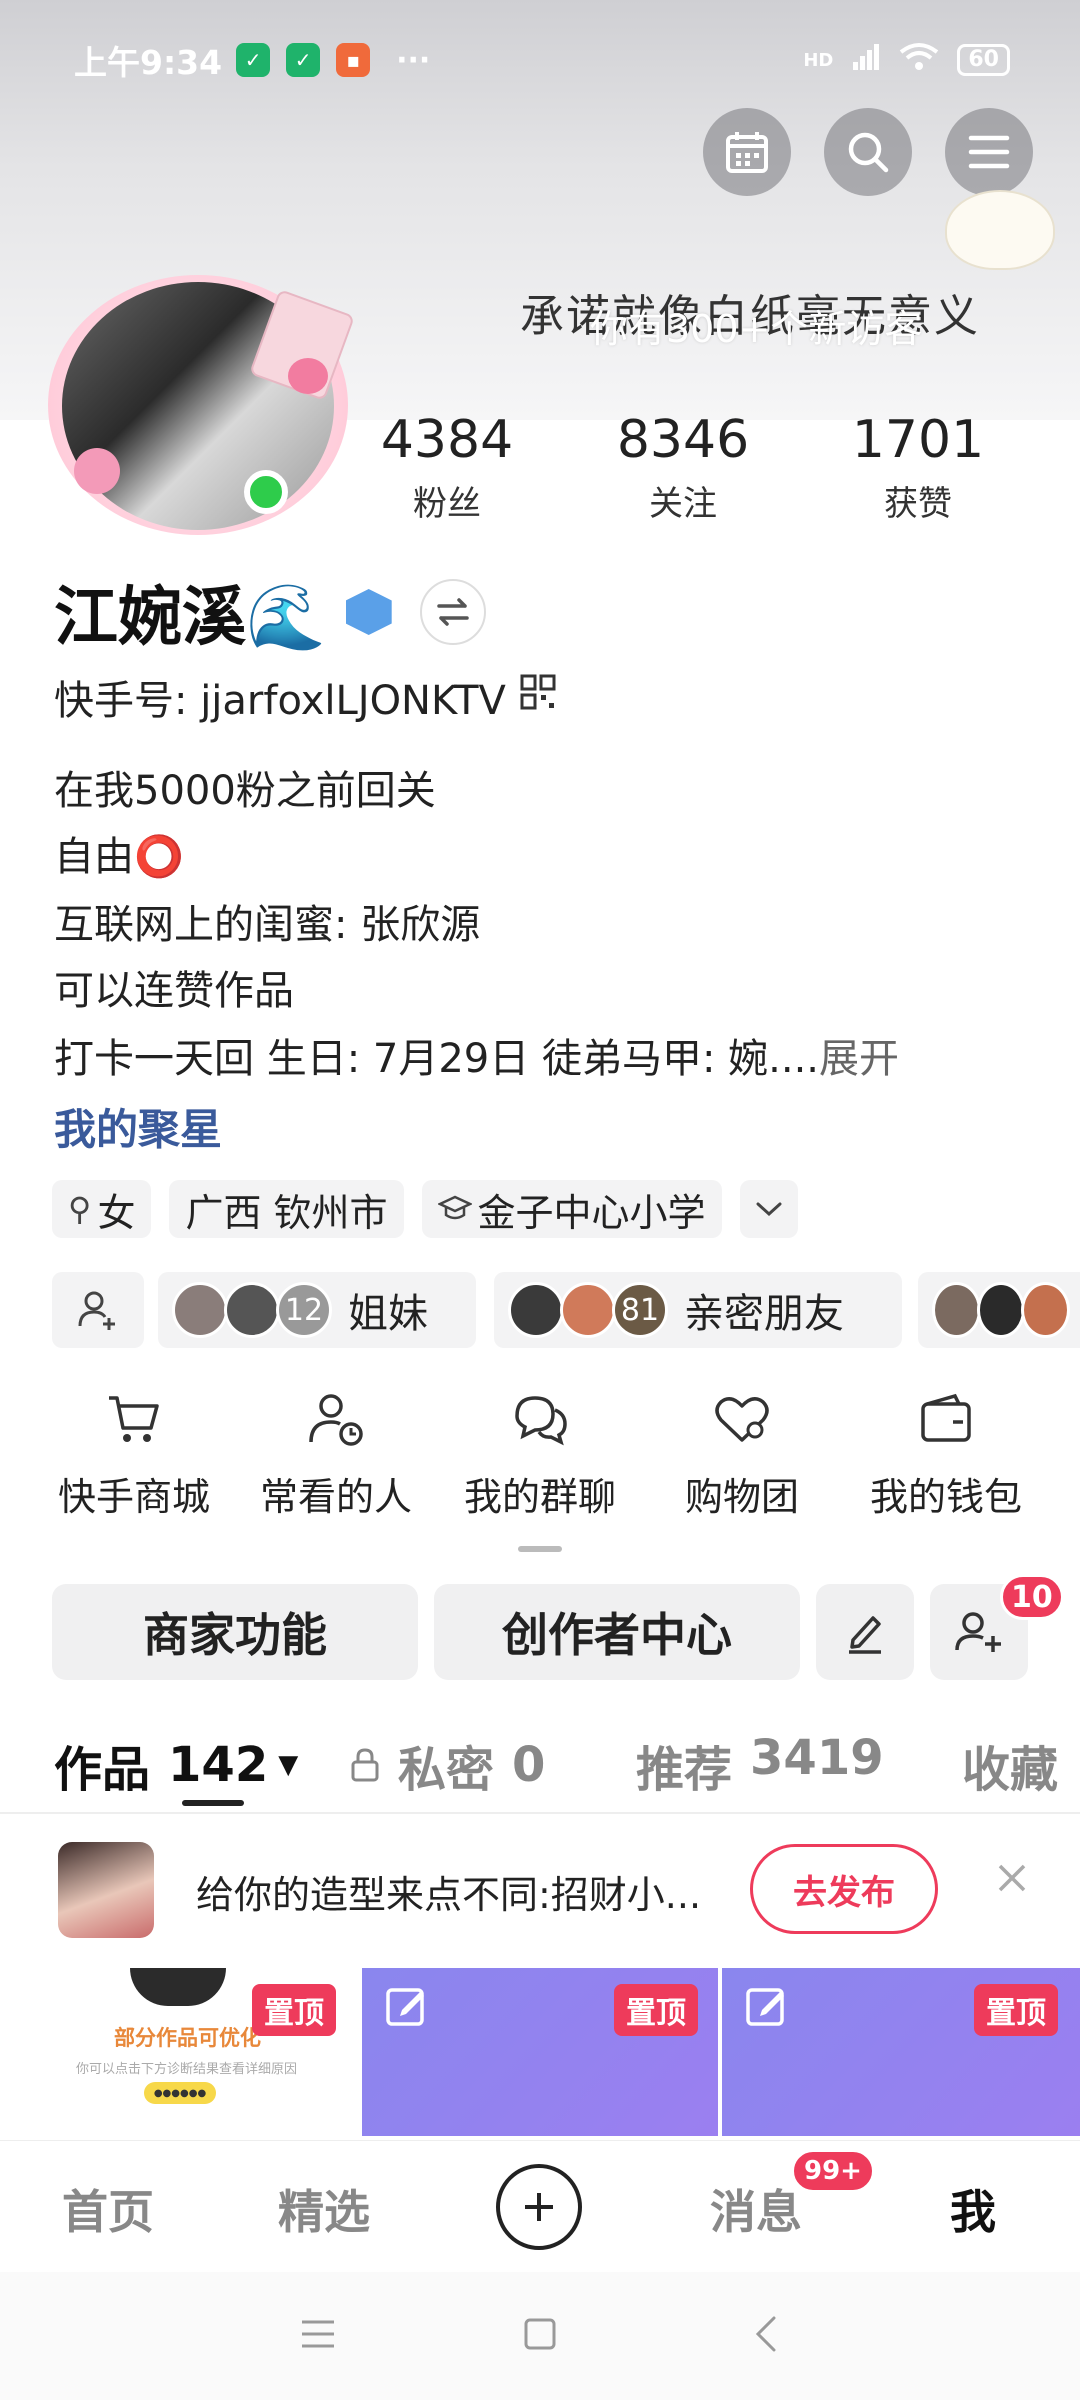  I want to click on expand-bio-link: 展开, so click(859, 1059).